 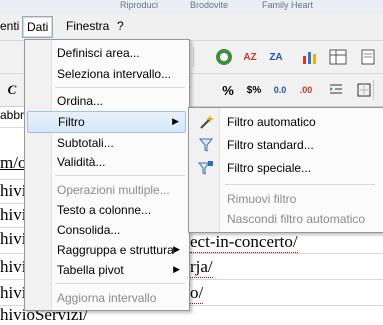 I want to click on menu-item-tabella-pivot: Tabella pivot ▶, so click(x=106, y=270).